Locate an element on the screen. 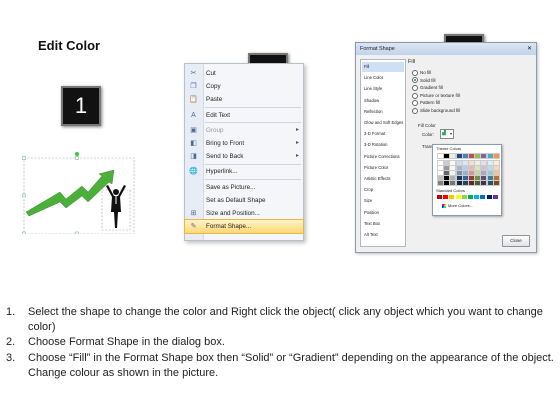  category-size: Size is located at coordinates (384, 201).